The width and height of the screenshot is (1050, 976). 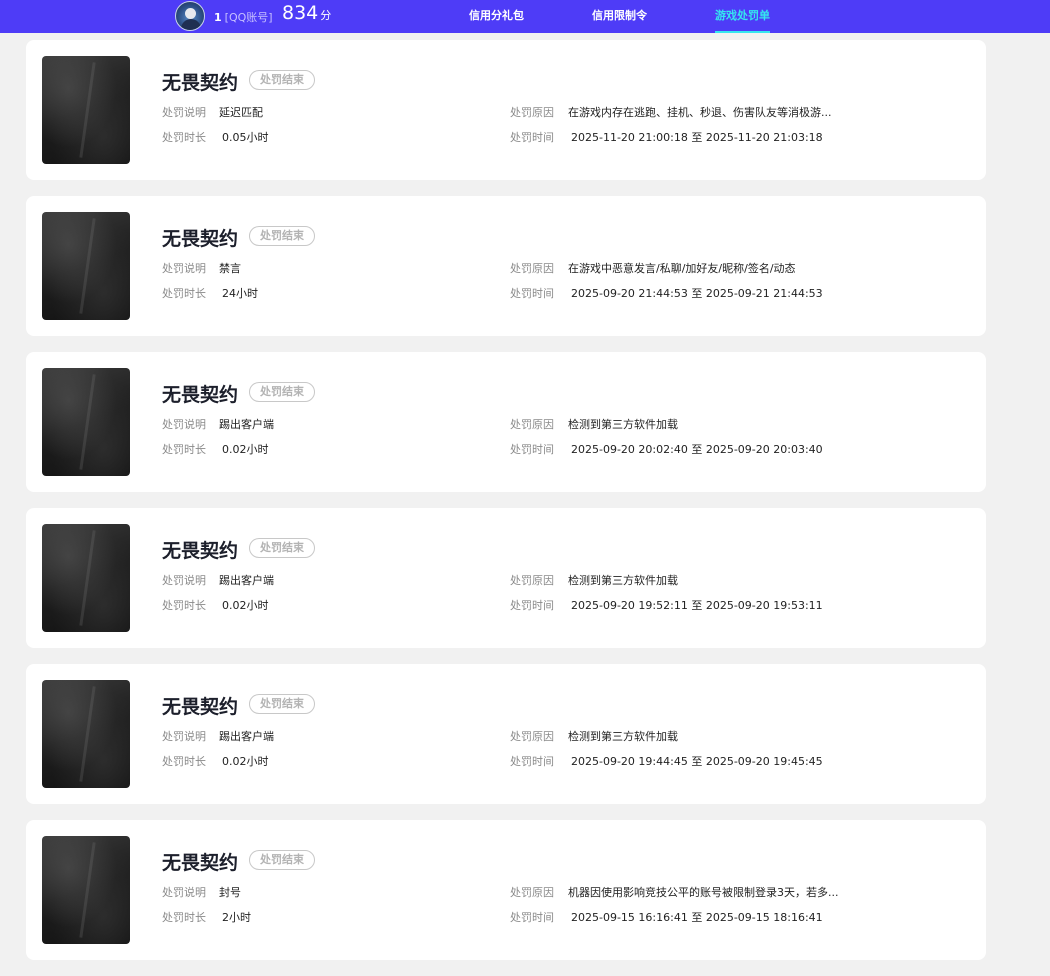 What do you see at coordinates (496, 16) in the screenshot?
I see `tab-credit-gift: 信用分礼包` at bounding box center [496, 16].